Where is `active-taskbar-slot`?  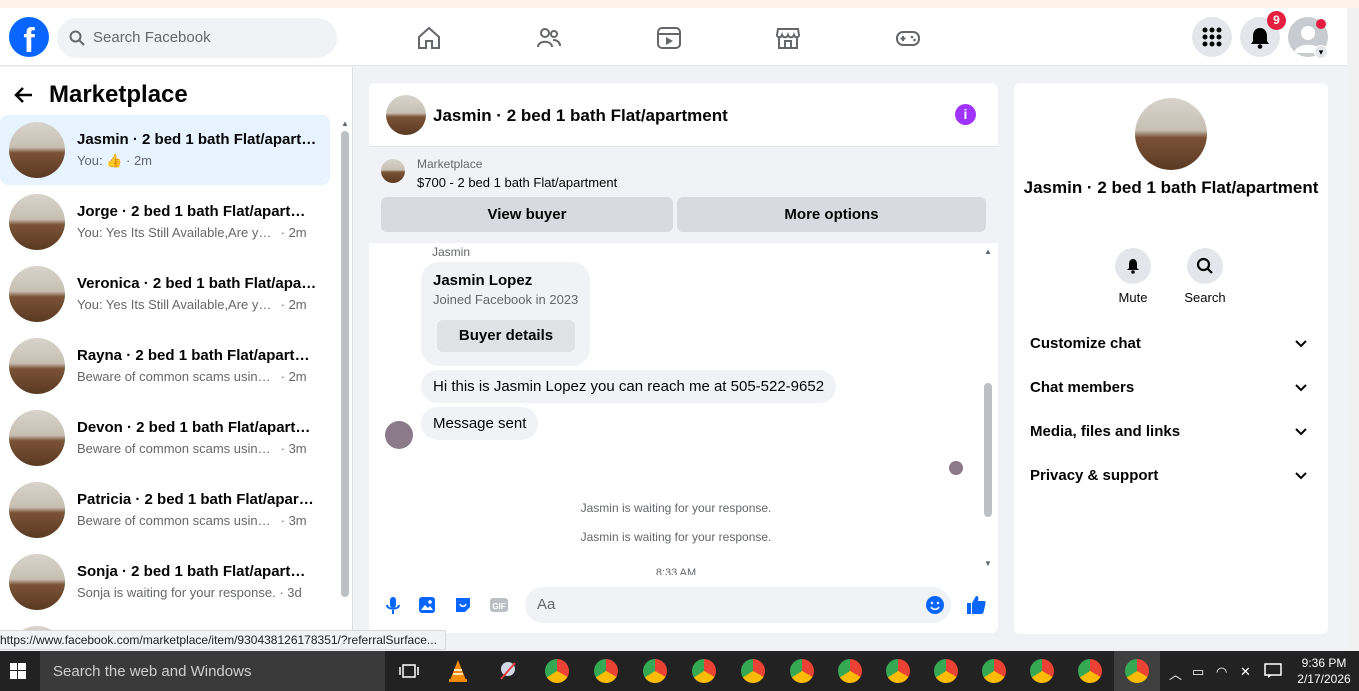
active-taskbar-slot is located at coordinates (1137, 671).